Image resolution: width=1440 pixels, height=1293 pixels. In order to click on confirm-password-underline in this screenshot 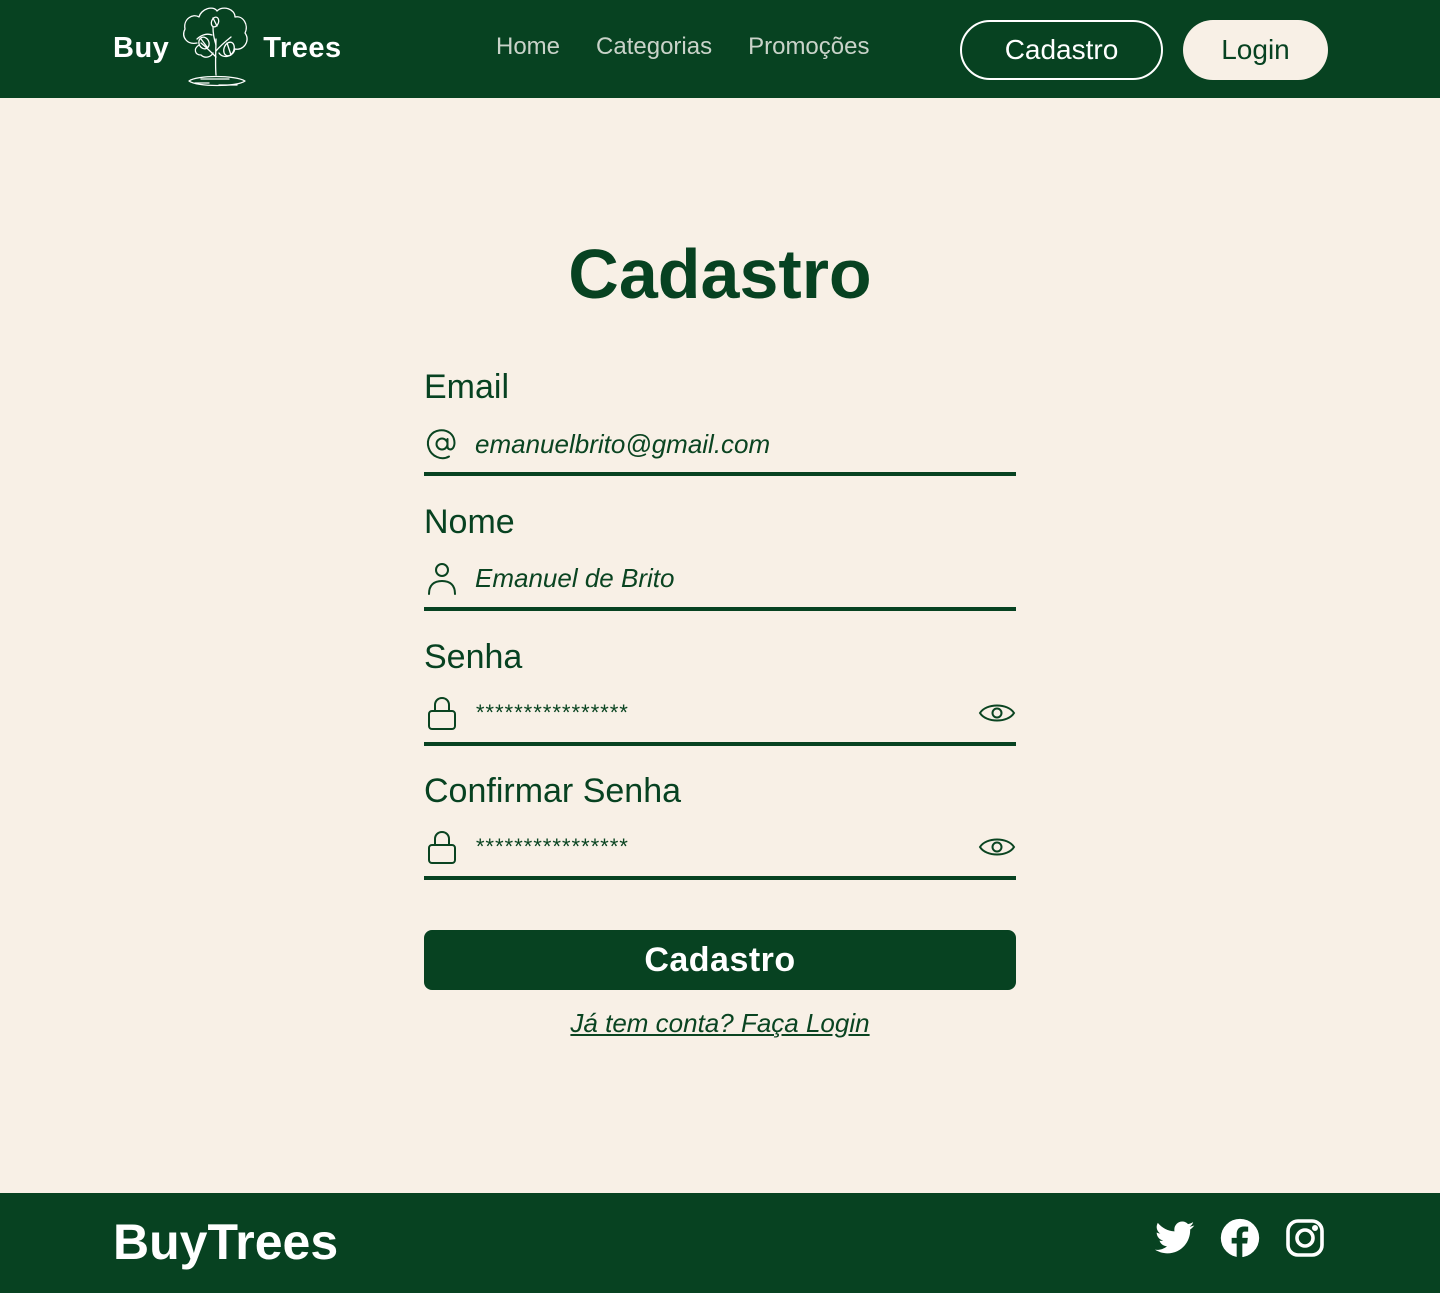, I will do `click(720, 878)`.